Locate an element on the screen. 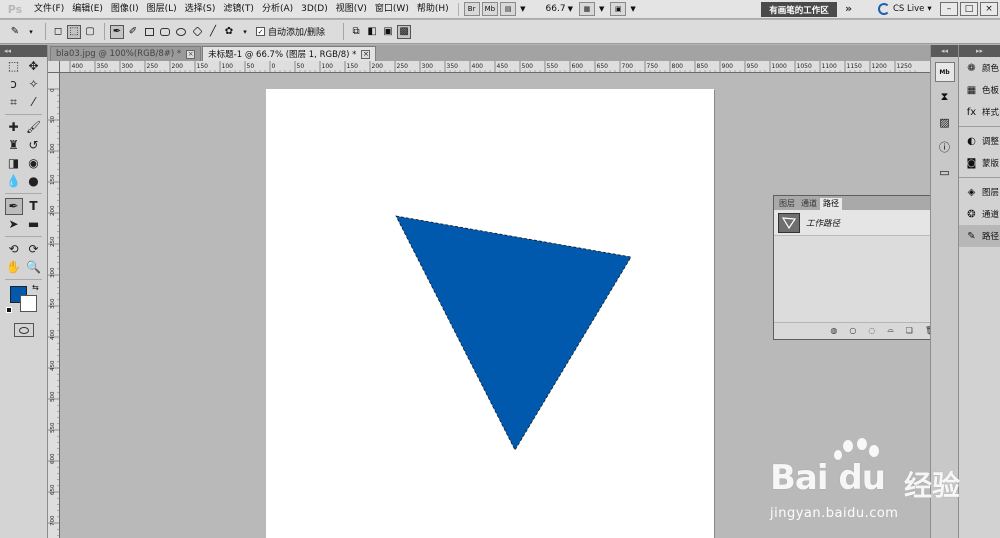  menu-help: 帮助(H) is located at coordinates (433, 9).